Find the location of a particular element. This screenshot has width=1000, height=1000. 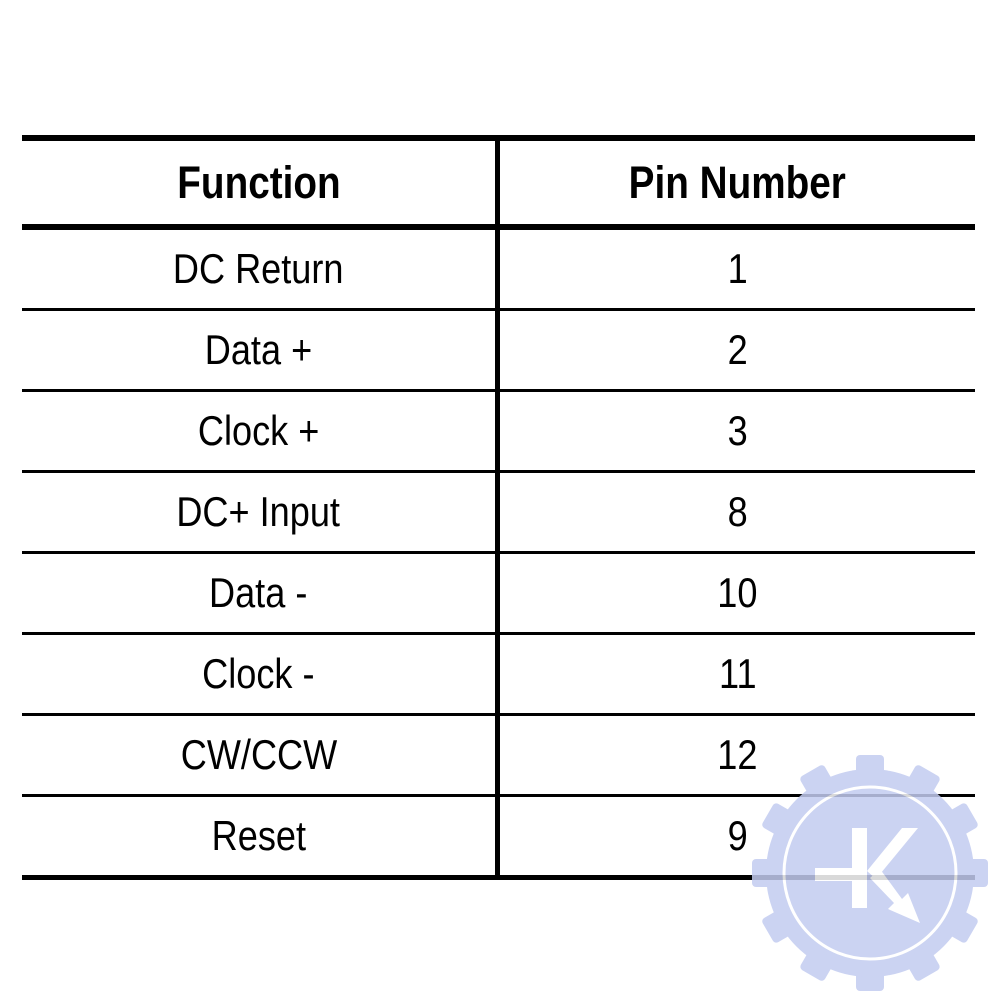

pin-number-value: 12 is located at coordinates (737, 754).